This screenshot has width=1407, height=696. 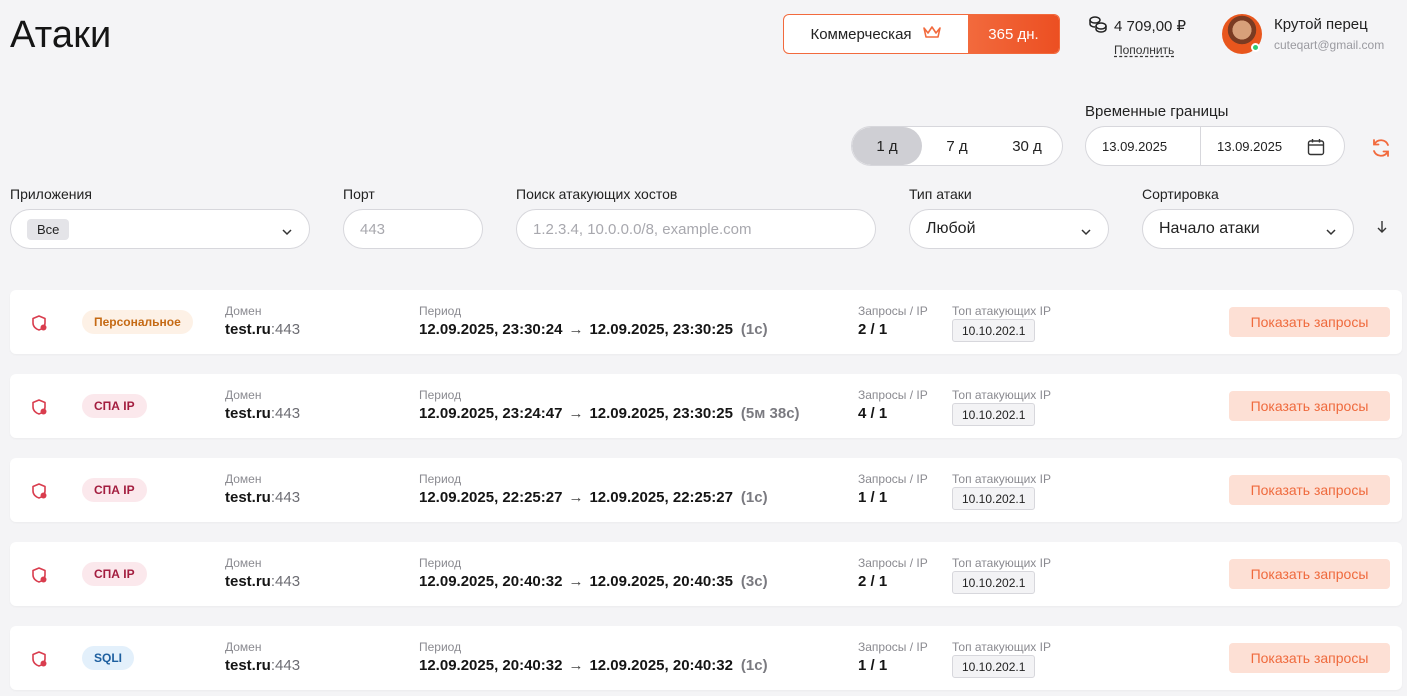 What do you see at coordinates (491, 413) in the screenshot?
I see `period-start: 12.09.2025, 23:24:47` at bounding box center [491, 413].